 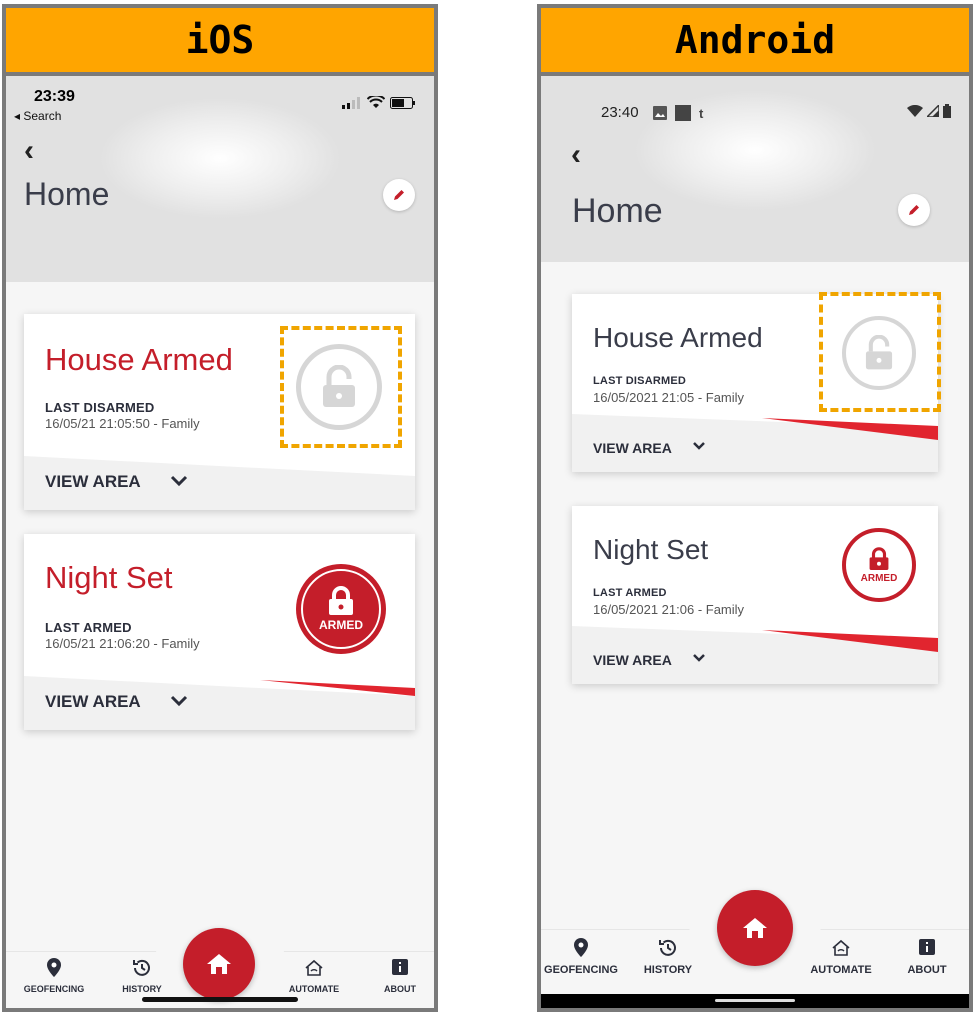 What do you see at coordinates (220, 42) in the screenshot?
I see `platform-label-ios: iOS` at bounding box center [220, 42].